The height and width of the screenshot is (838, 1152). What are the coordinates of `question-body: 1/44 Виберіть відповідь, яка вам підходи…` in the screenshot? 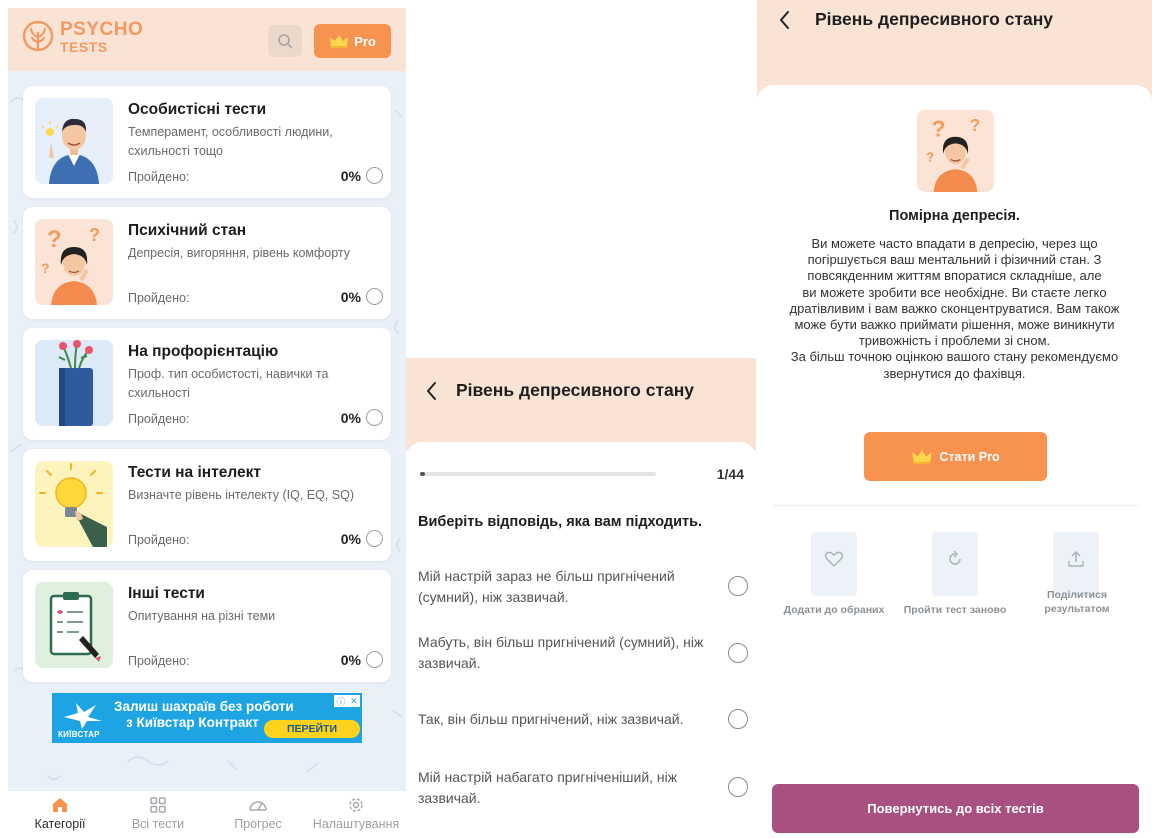 It's located at (581, 640).